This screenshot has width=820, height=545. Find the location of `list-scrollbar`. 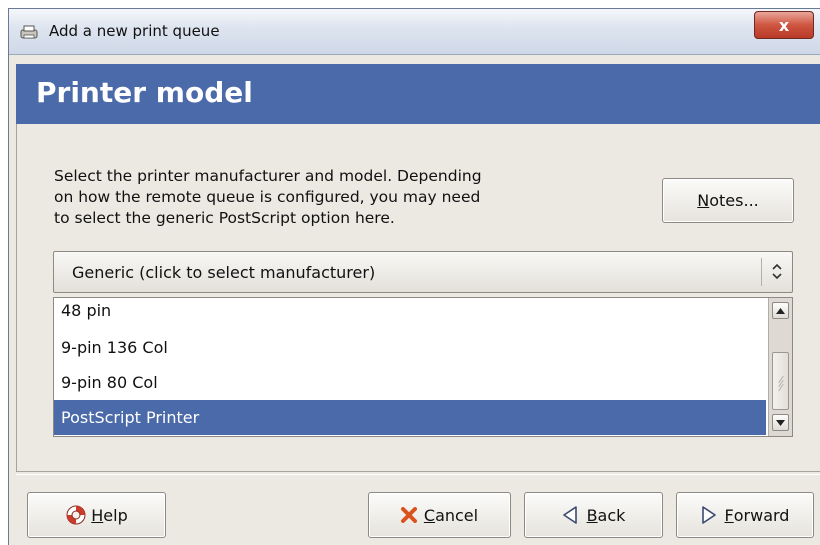

list-scrollbar is located at coordinates (780, 367).